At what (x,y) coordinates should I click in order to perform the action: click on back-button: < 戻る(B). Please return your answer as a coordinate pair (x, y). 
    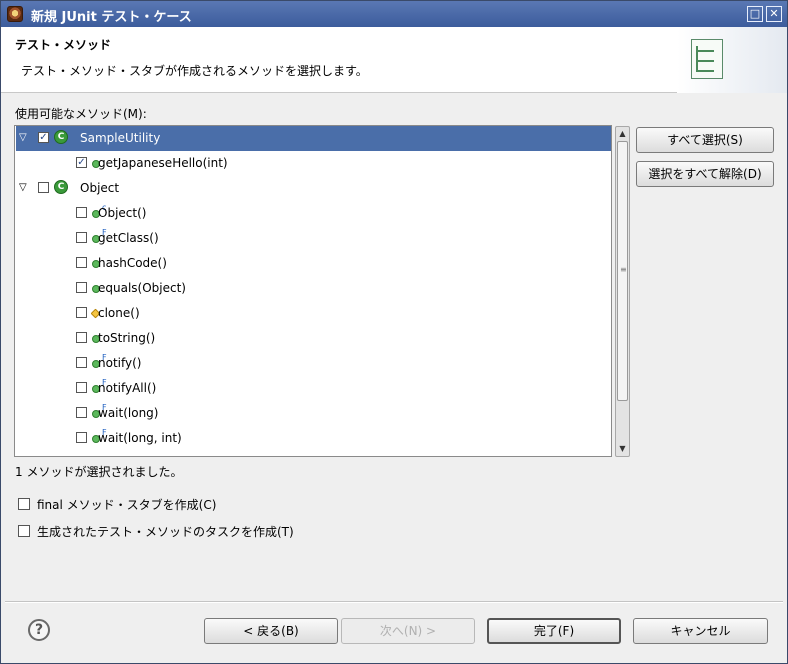
    Looking at the image, I should click on (271, 631).